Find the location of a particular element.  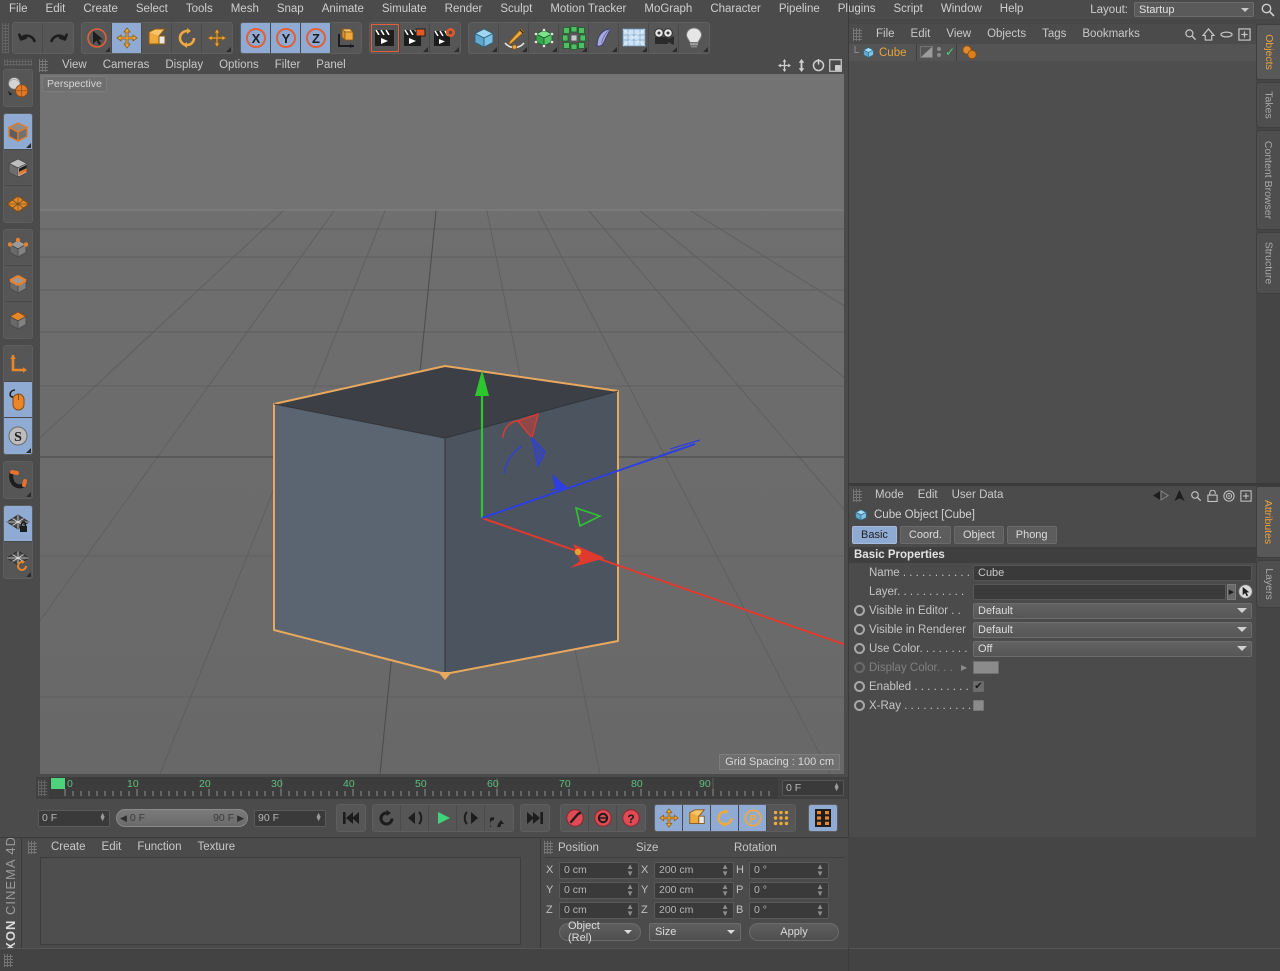

dolly-icon is located at coordinates (801, 65).